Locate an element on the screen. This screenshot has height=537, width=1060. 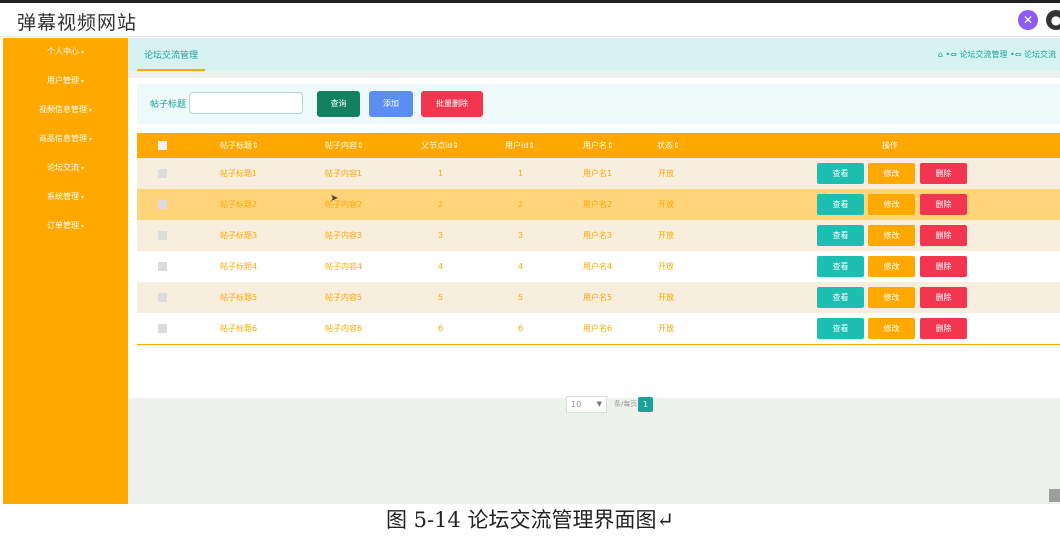
sidebar-item-video-management: 视频信息管理 ▾ is located at coordinates (65, 110).